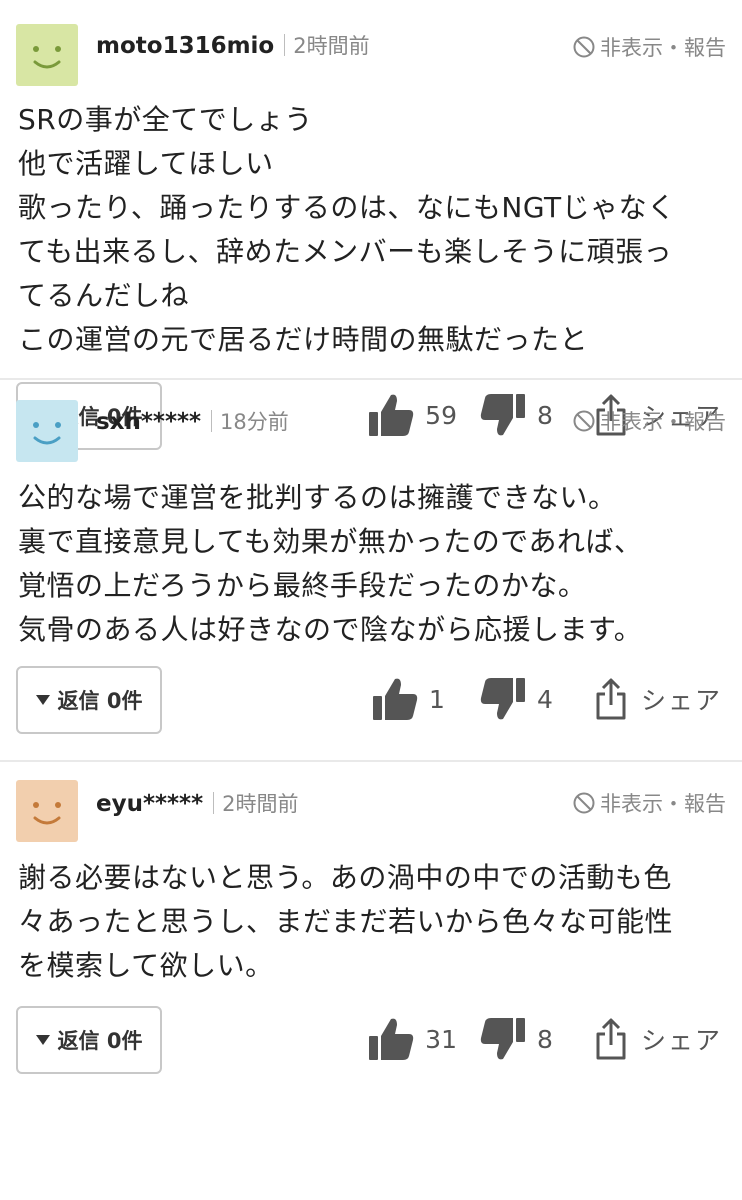 The height and width of the screenshot is (1200, 742). Describe the element at coordinates (441, 1039) in the screenshot. I see `like-count: 31` at that location.